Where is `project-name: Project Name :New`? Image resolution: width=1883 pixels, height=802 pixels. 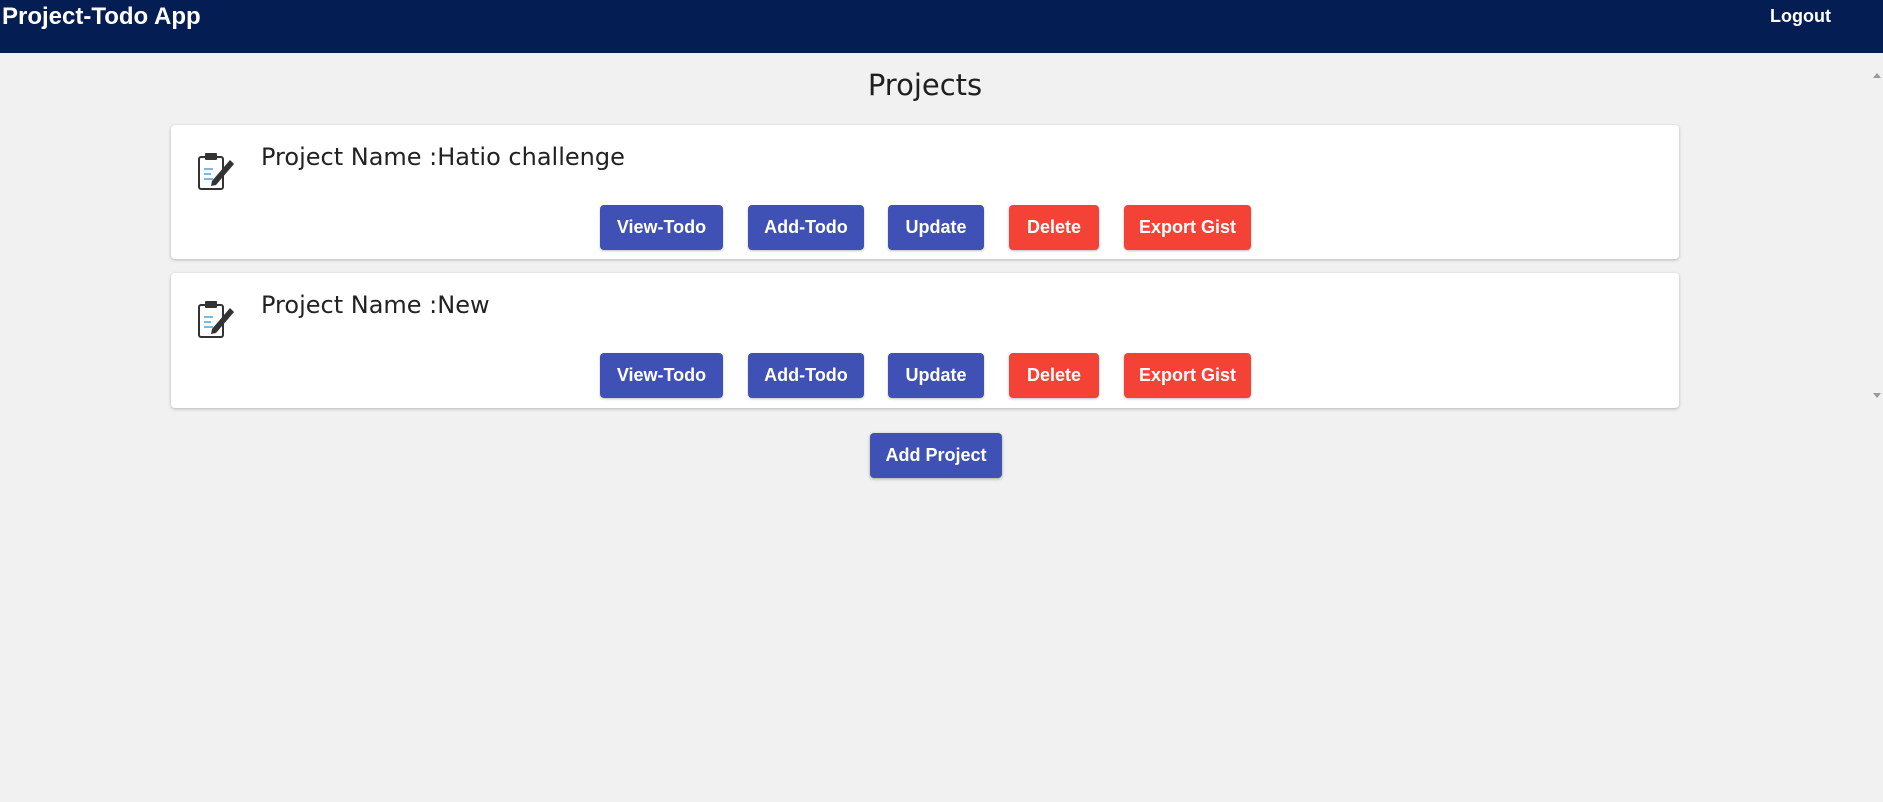
project-name: Project Name :New is located at coordinates (375, 305).